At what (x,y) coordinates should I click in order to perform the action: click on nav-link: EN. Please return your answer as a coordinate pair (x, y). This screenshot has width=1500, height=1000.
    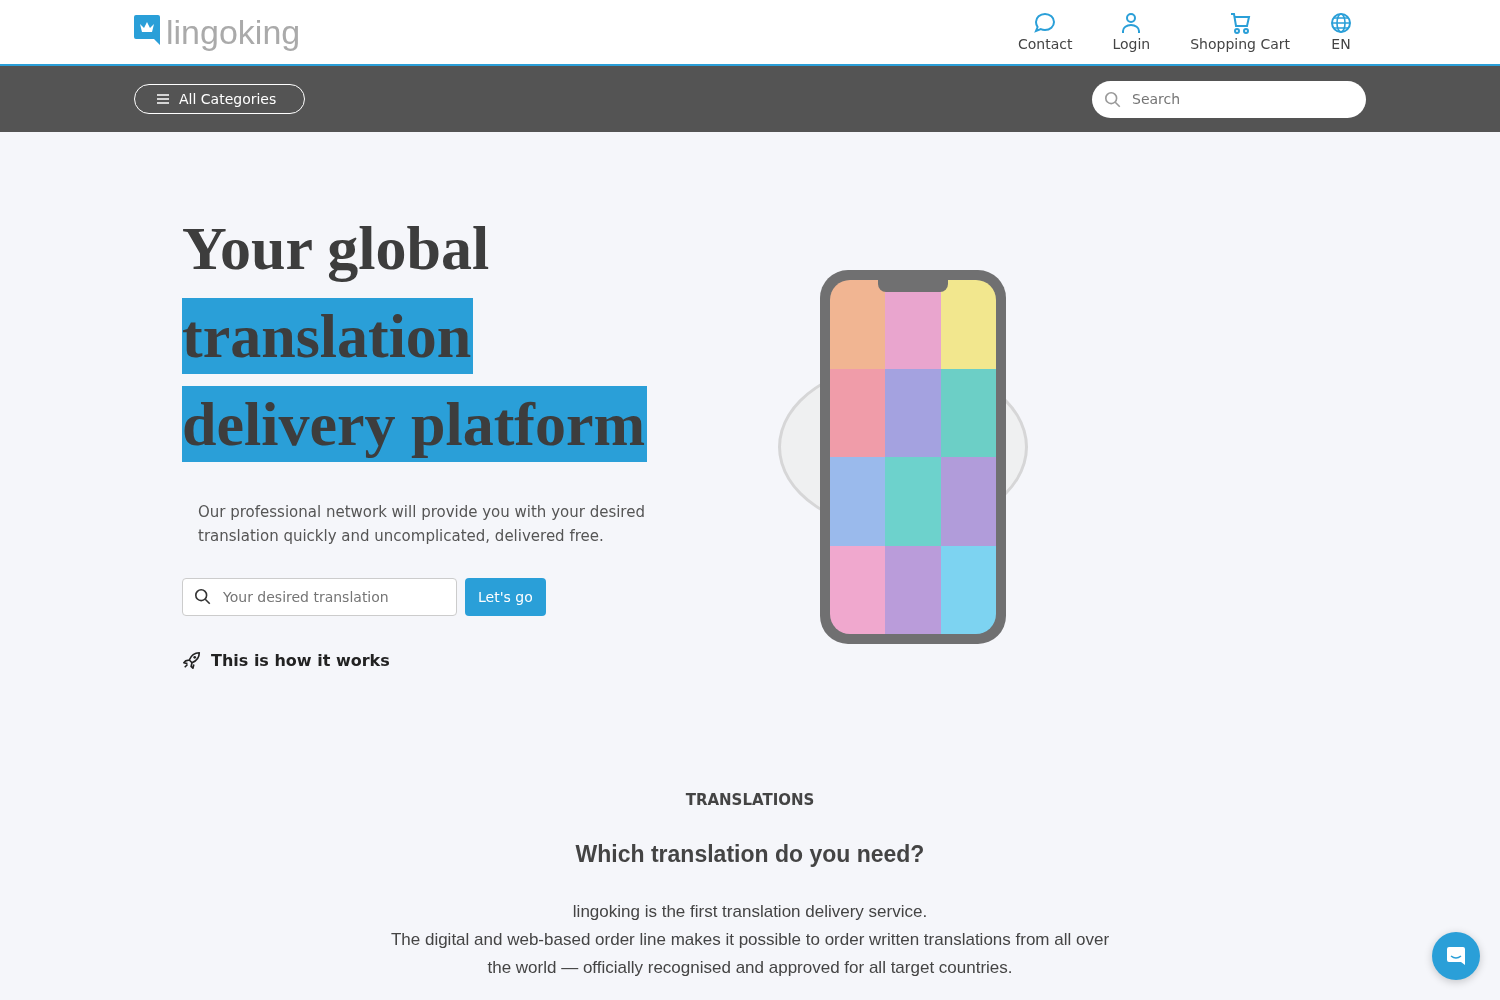
    Looking at the image, I should click on (1341, 32).